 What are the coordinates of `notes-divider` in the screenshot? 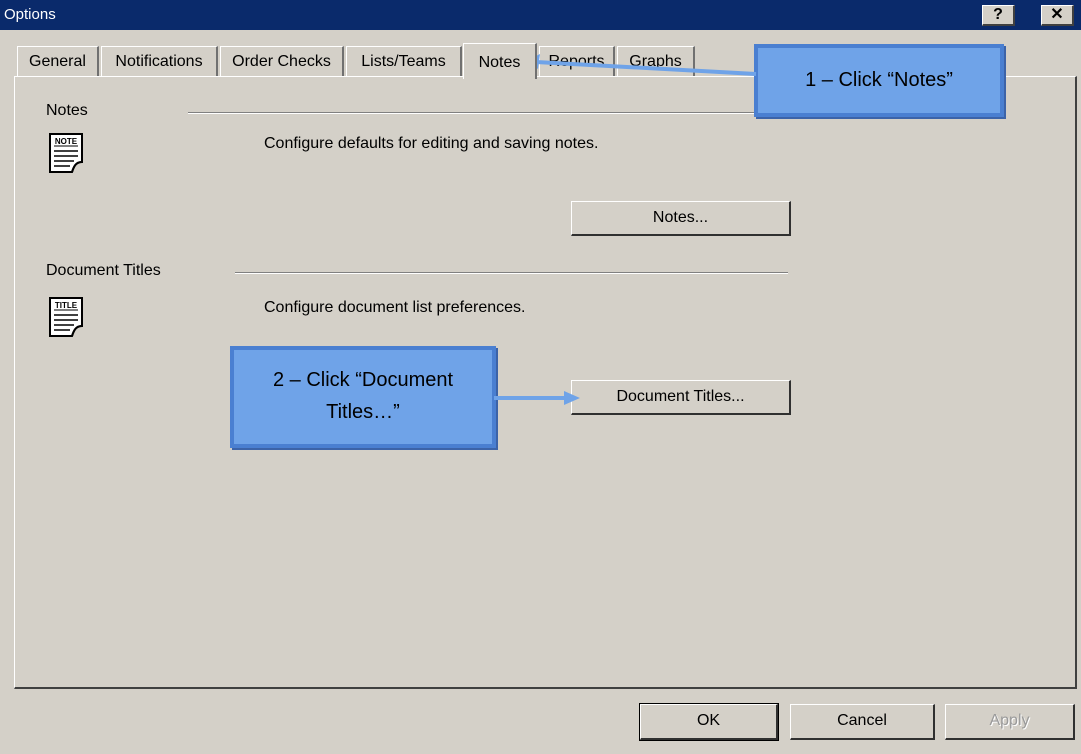 It's located at (488, 113).